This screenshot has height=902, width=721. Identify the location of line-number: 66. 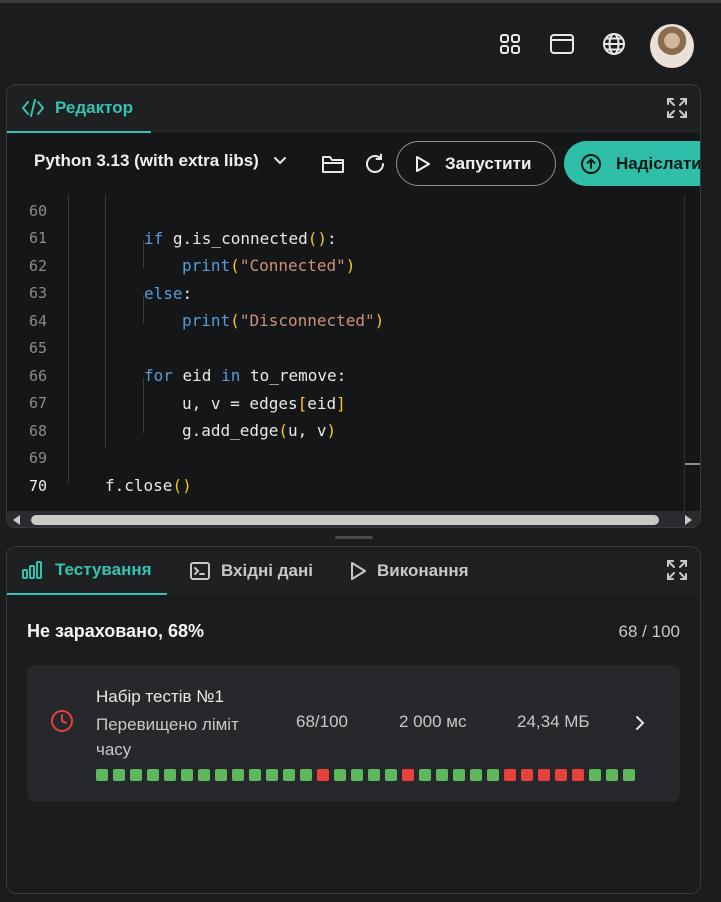
(37, 375).